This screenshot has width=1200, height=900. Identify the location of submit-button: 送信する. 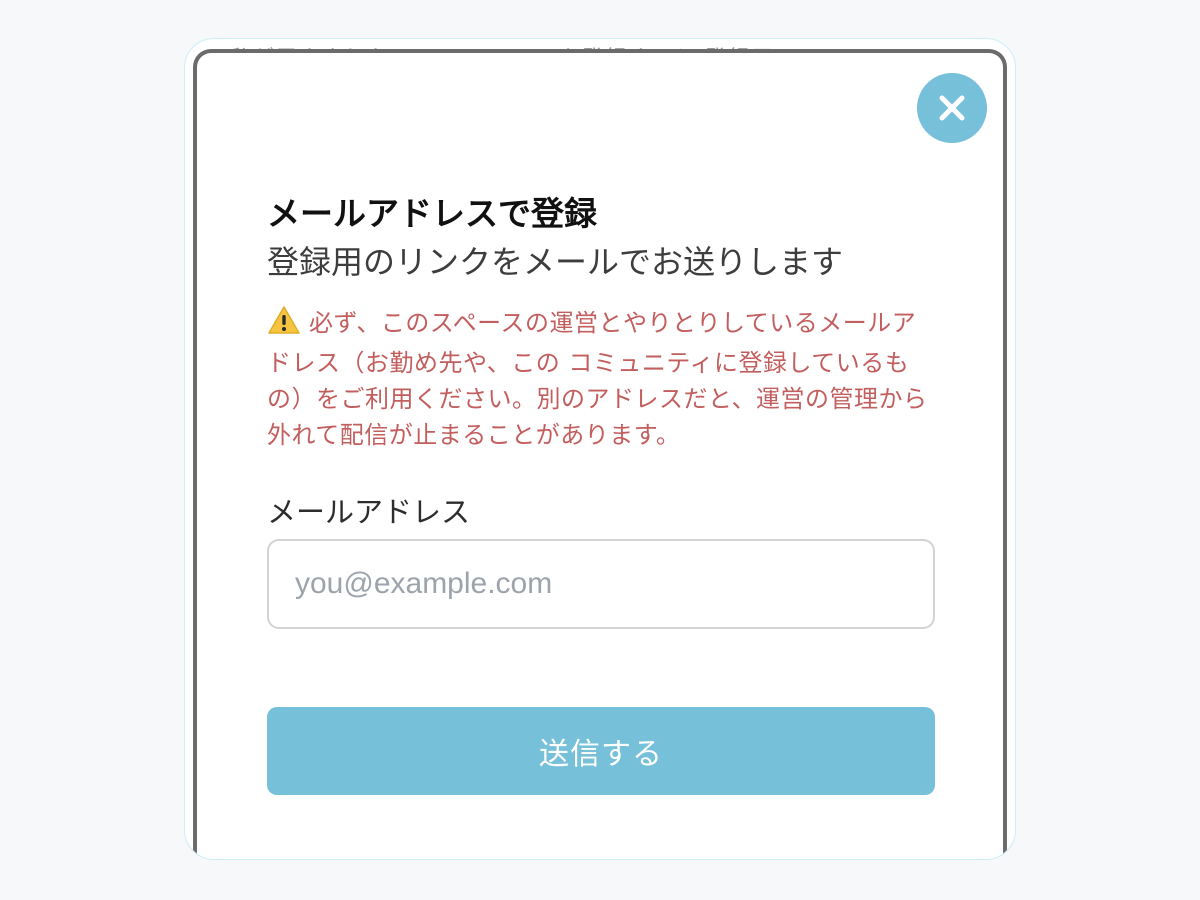
(601, 751).